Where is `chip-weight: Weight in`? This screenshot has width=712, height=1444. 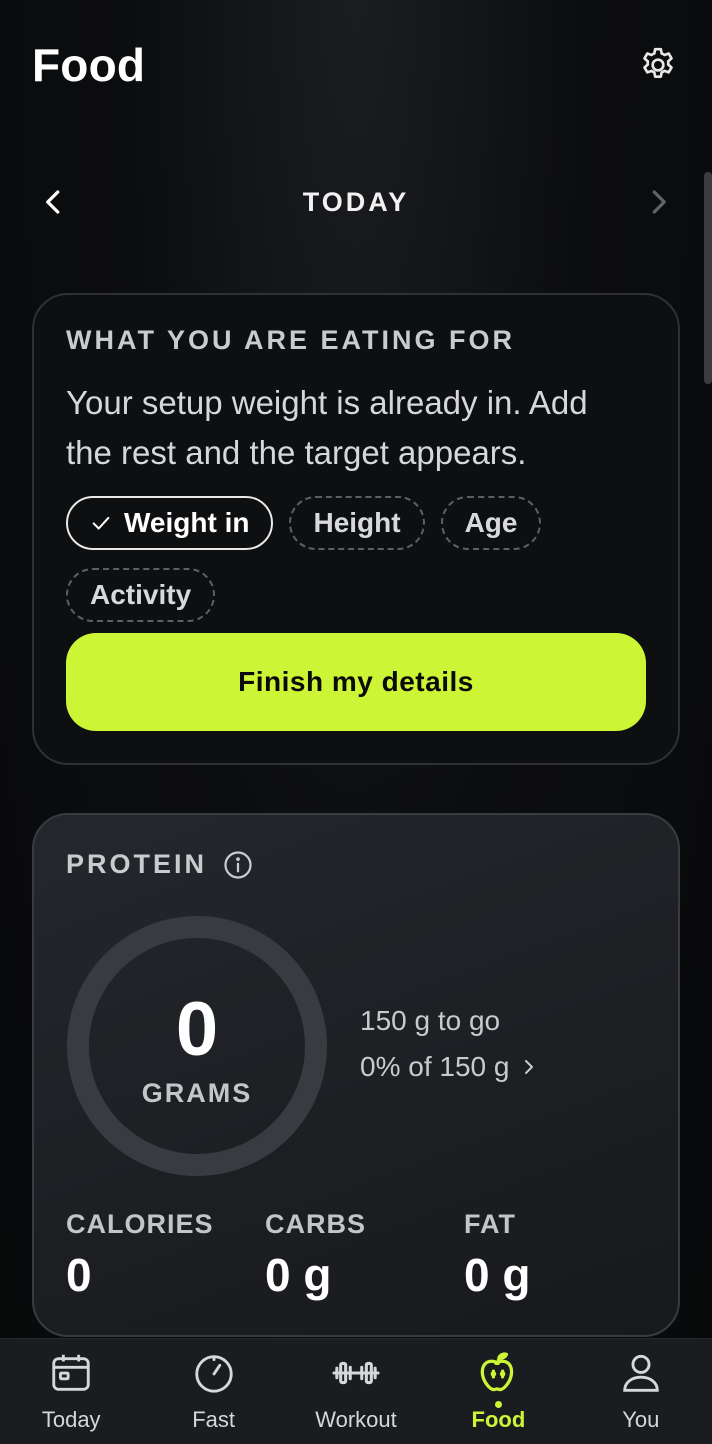 chip-weight: Weight in is located at coordinates (170, 523).